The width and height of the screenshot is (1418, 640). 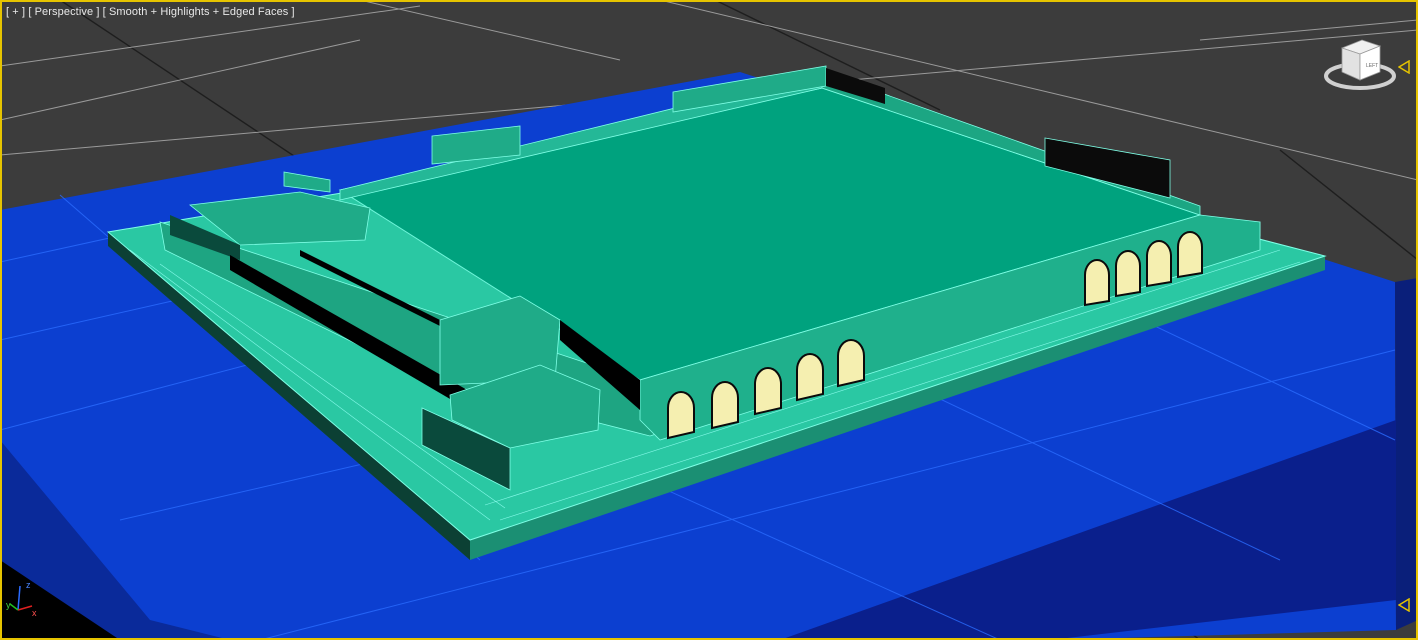 What do you see at coordinates (1404, 67) in the screenshot?
I see `viewport-corner-indicator-top` at bounding box center [1404, 67].